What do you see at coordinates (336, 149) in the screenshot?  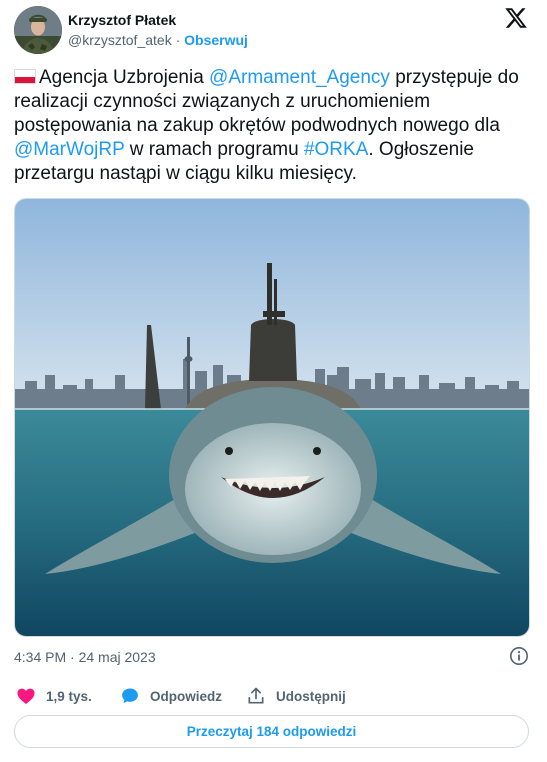 I see `hashtag-orka: #ORKA` at bounding box center [336, 149].